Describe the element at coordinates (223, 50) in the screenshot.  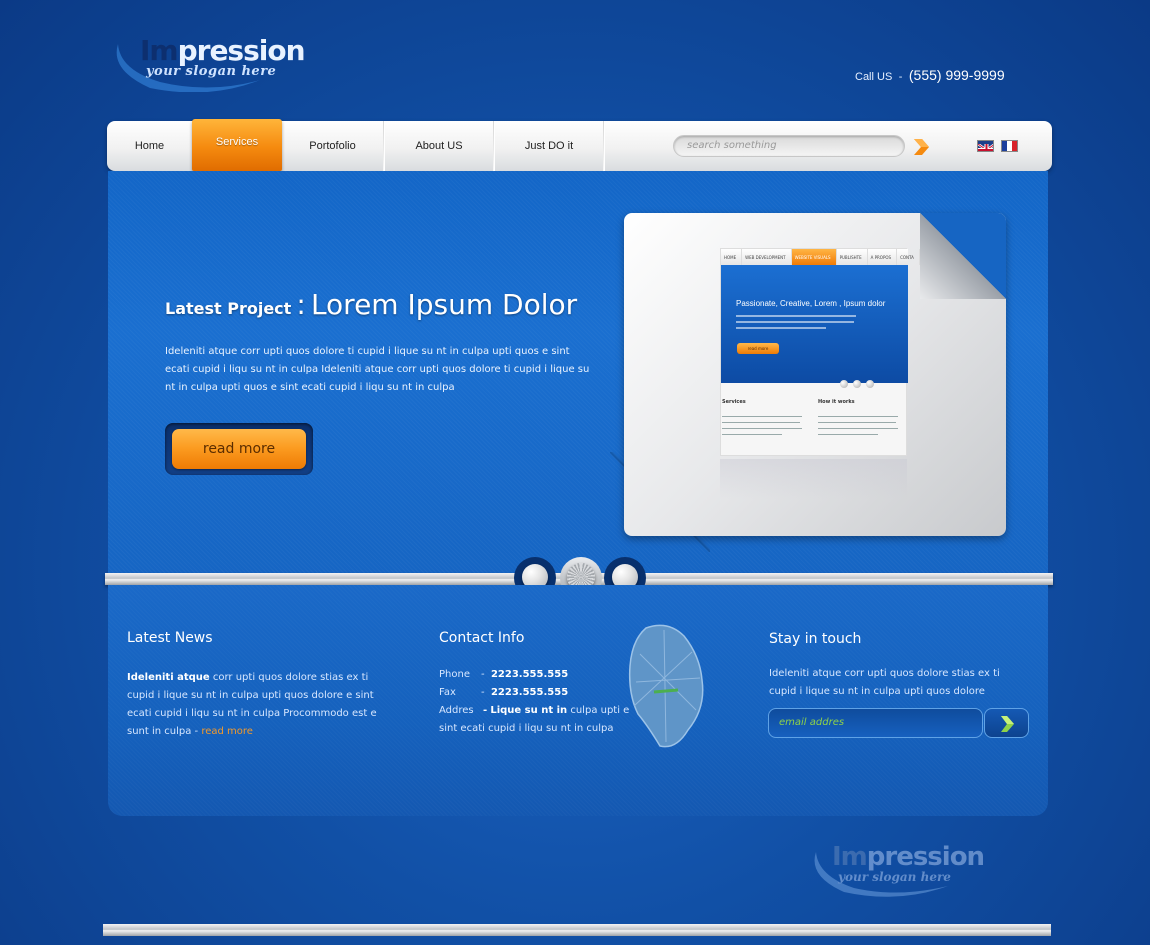
I see `logo-wordmark: Impression` at that location.